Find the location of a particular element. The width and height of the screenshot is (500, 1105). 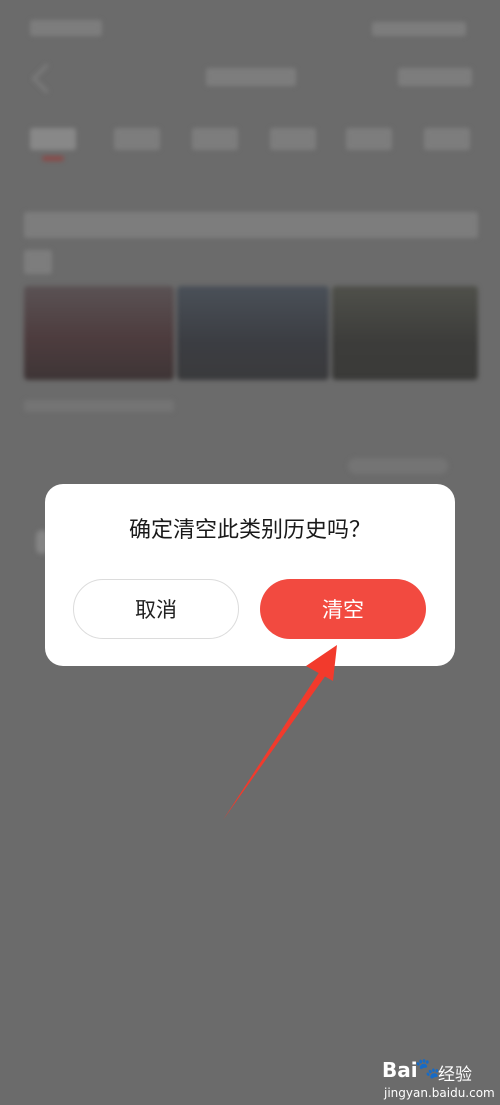

paw-icon: 🐾 is located at coordinates (427, 1068).